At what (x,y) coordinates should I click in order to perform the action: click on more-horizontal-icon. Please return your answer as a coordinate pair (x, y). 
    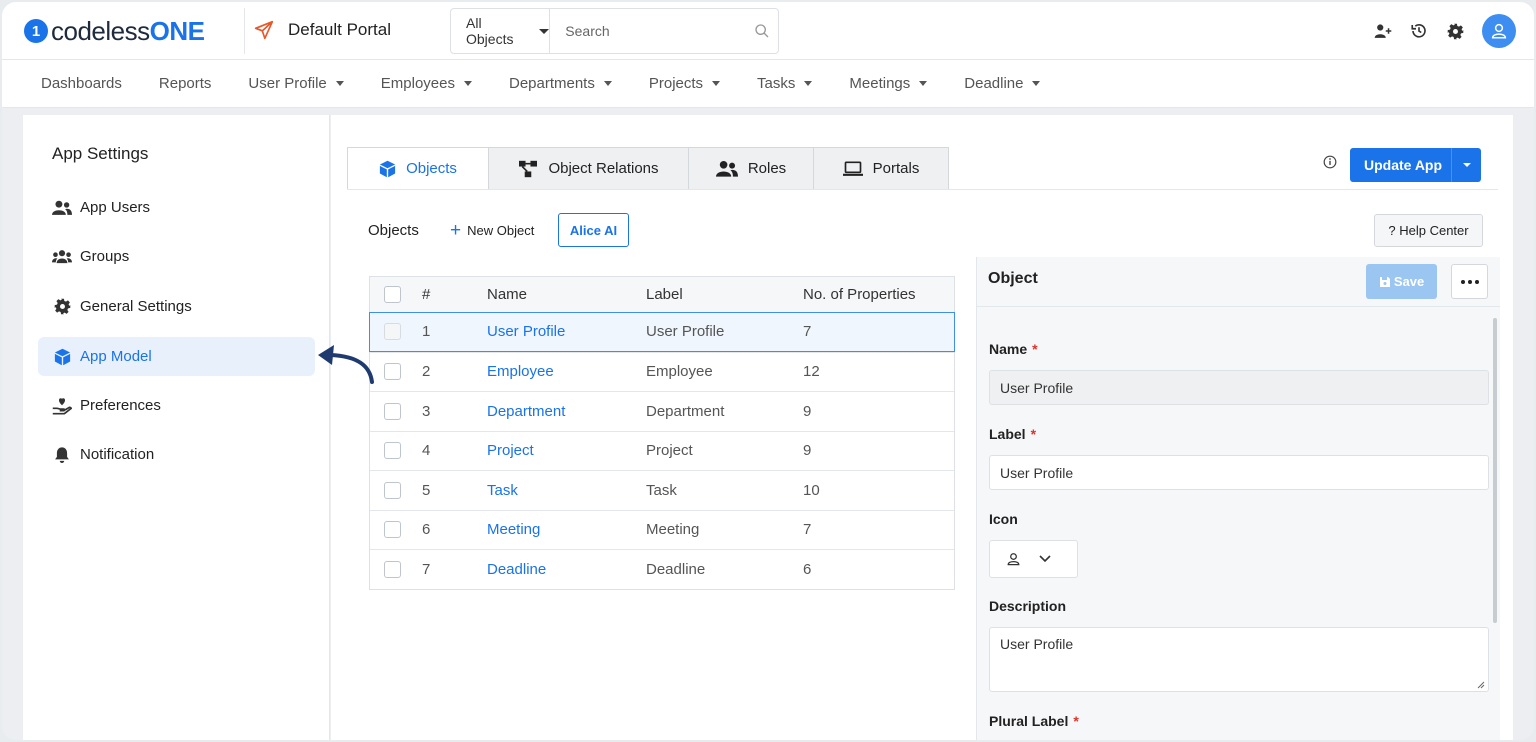
    Looking at the image, I should click on (1469, 281).